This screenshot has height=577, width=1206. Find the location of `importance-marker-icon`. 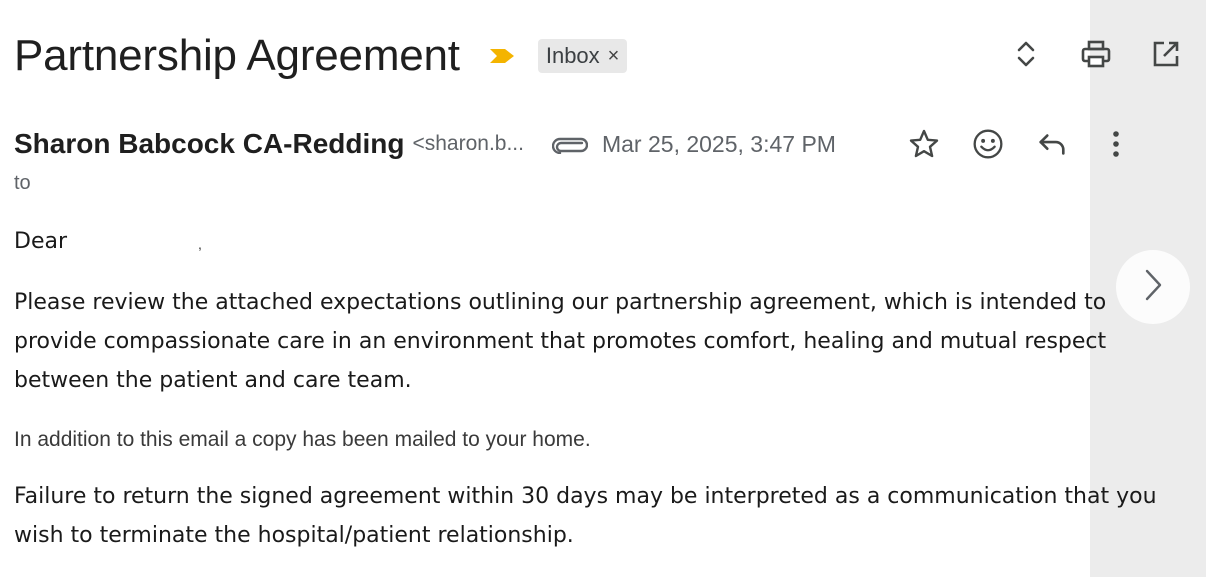

importance-marker-icon is located at coordinates (502, 56).